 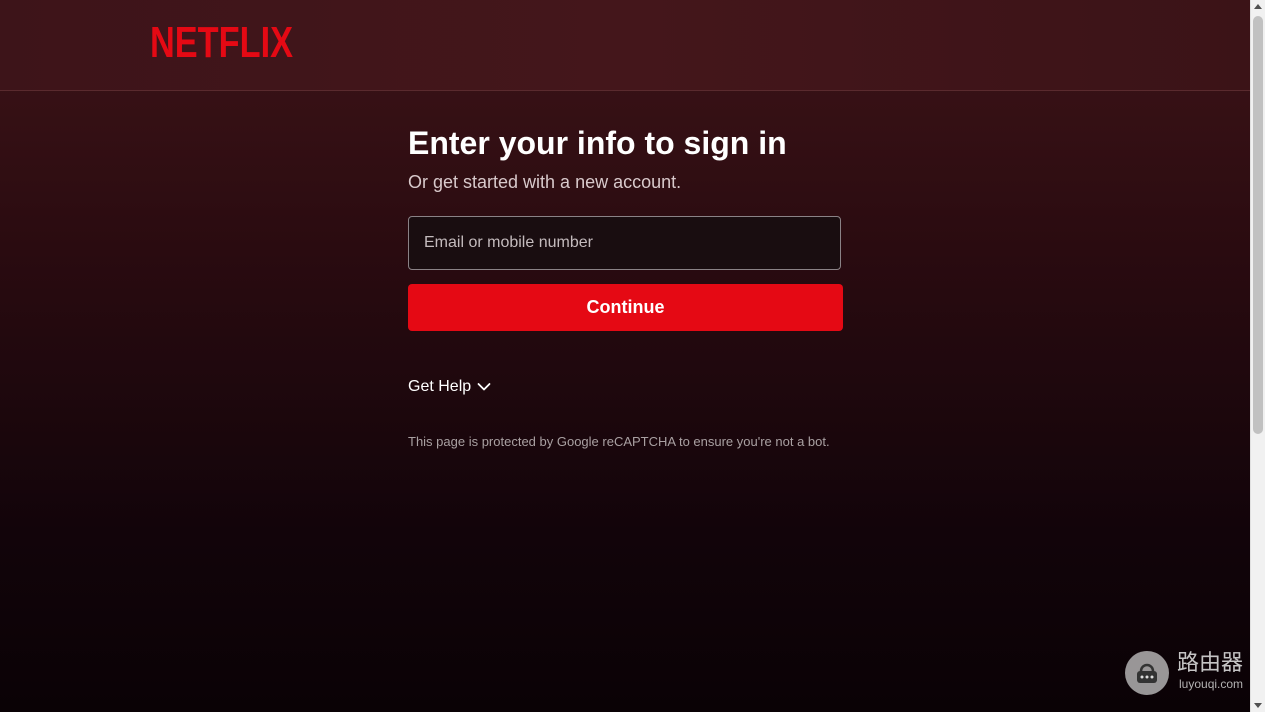 What do you see at coordinates (1258, 6) in the screenshot?
I see `scroll-up-arrow-icon` at bounding box center [1258, 6].